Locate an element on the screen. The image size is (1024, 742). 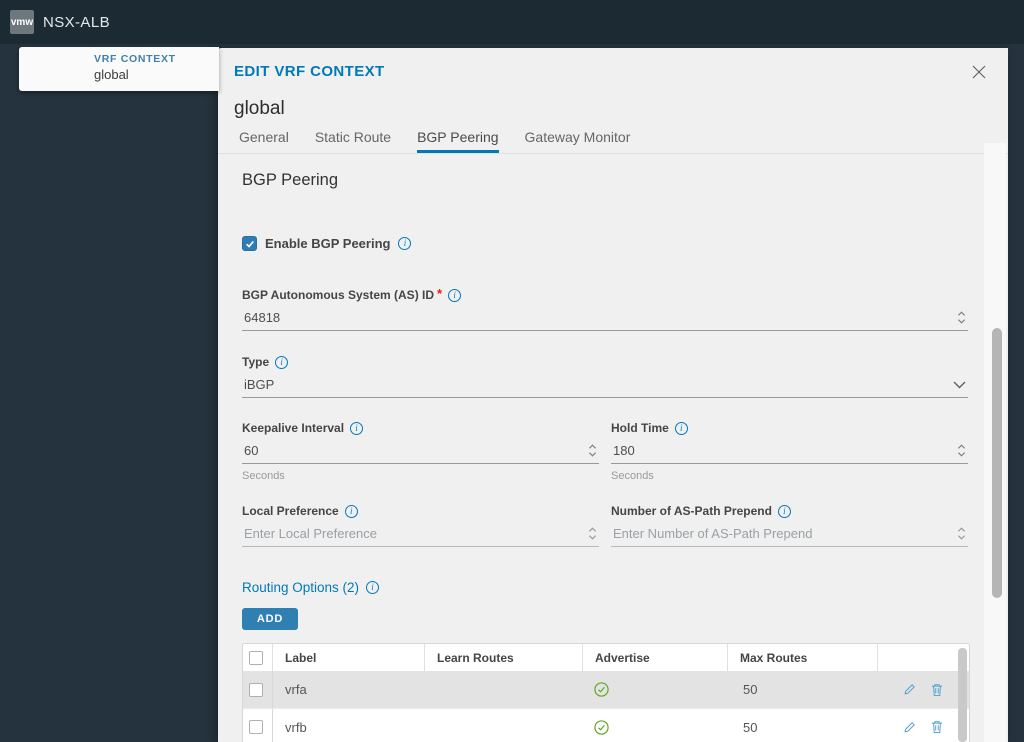
table-row: vrfb 50 is located at coordinates (606, 725).